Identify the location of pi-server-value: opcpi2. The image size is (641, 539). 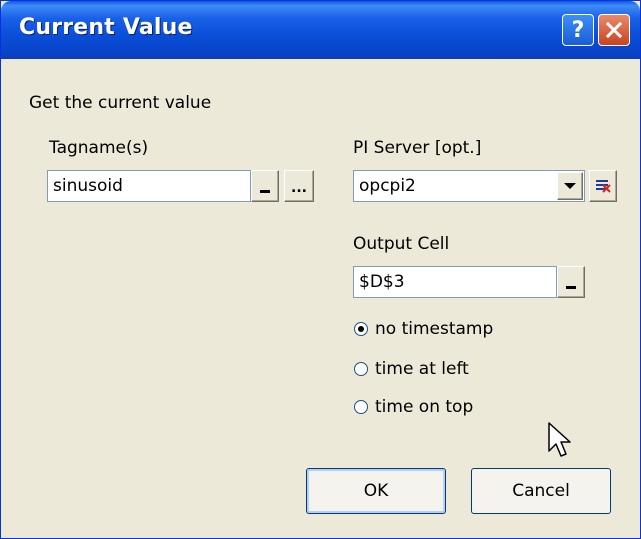
(387, 186).